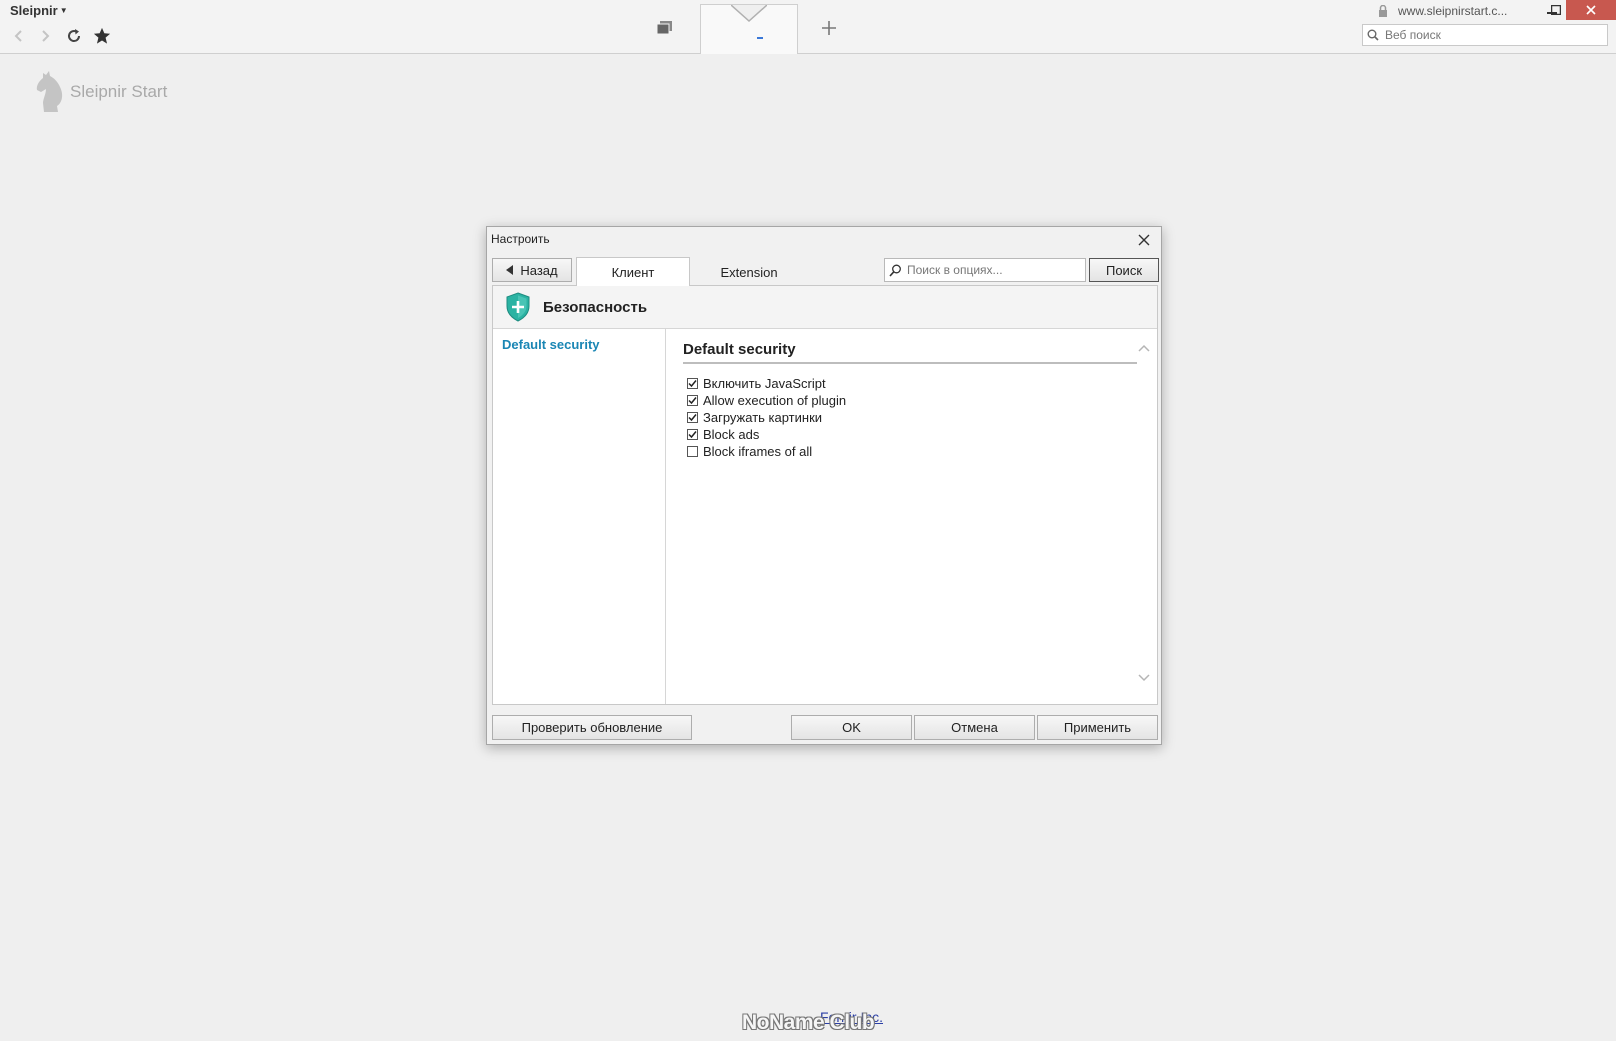 The image size is (1616, 1041). Describe the element at coordinates (760, 38) in the screenshot. I see `tab-loading-indicator` at that location.